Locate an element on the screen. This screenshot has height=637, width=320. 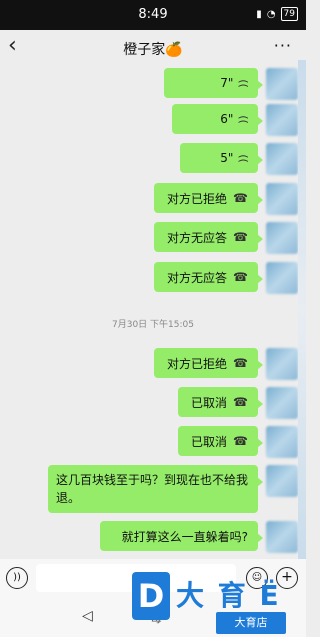
message-bubble: 就打算这么一直躲着吗? is located at coordinates (181, 536).